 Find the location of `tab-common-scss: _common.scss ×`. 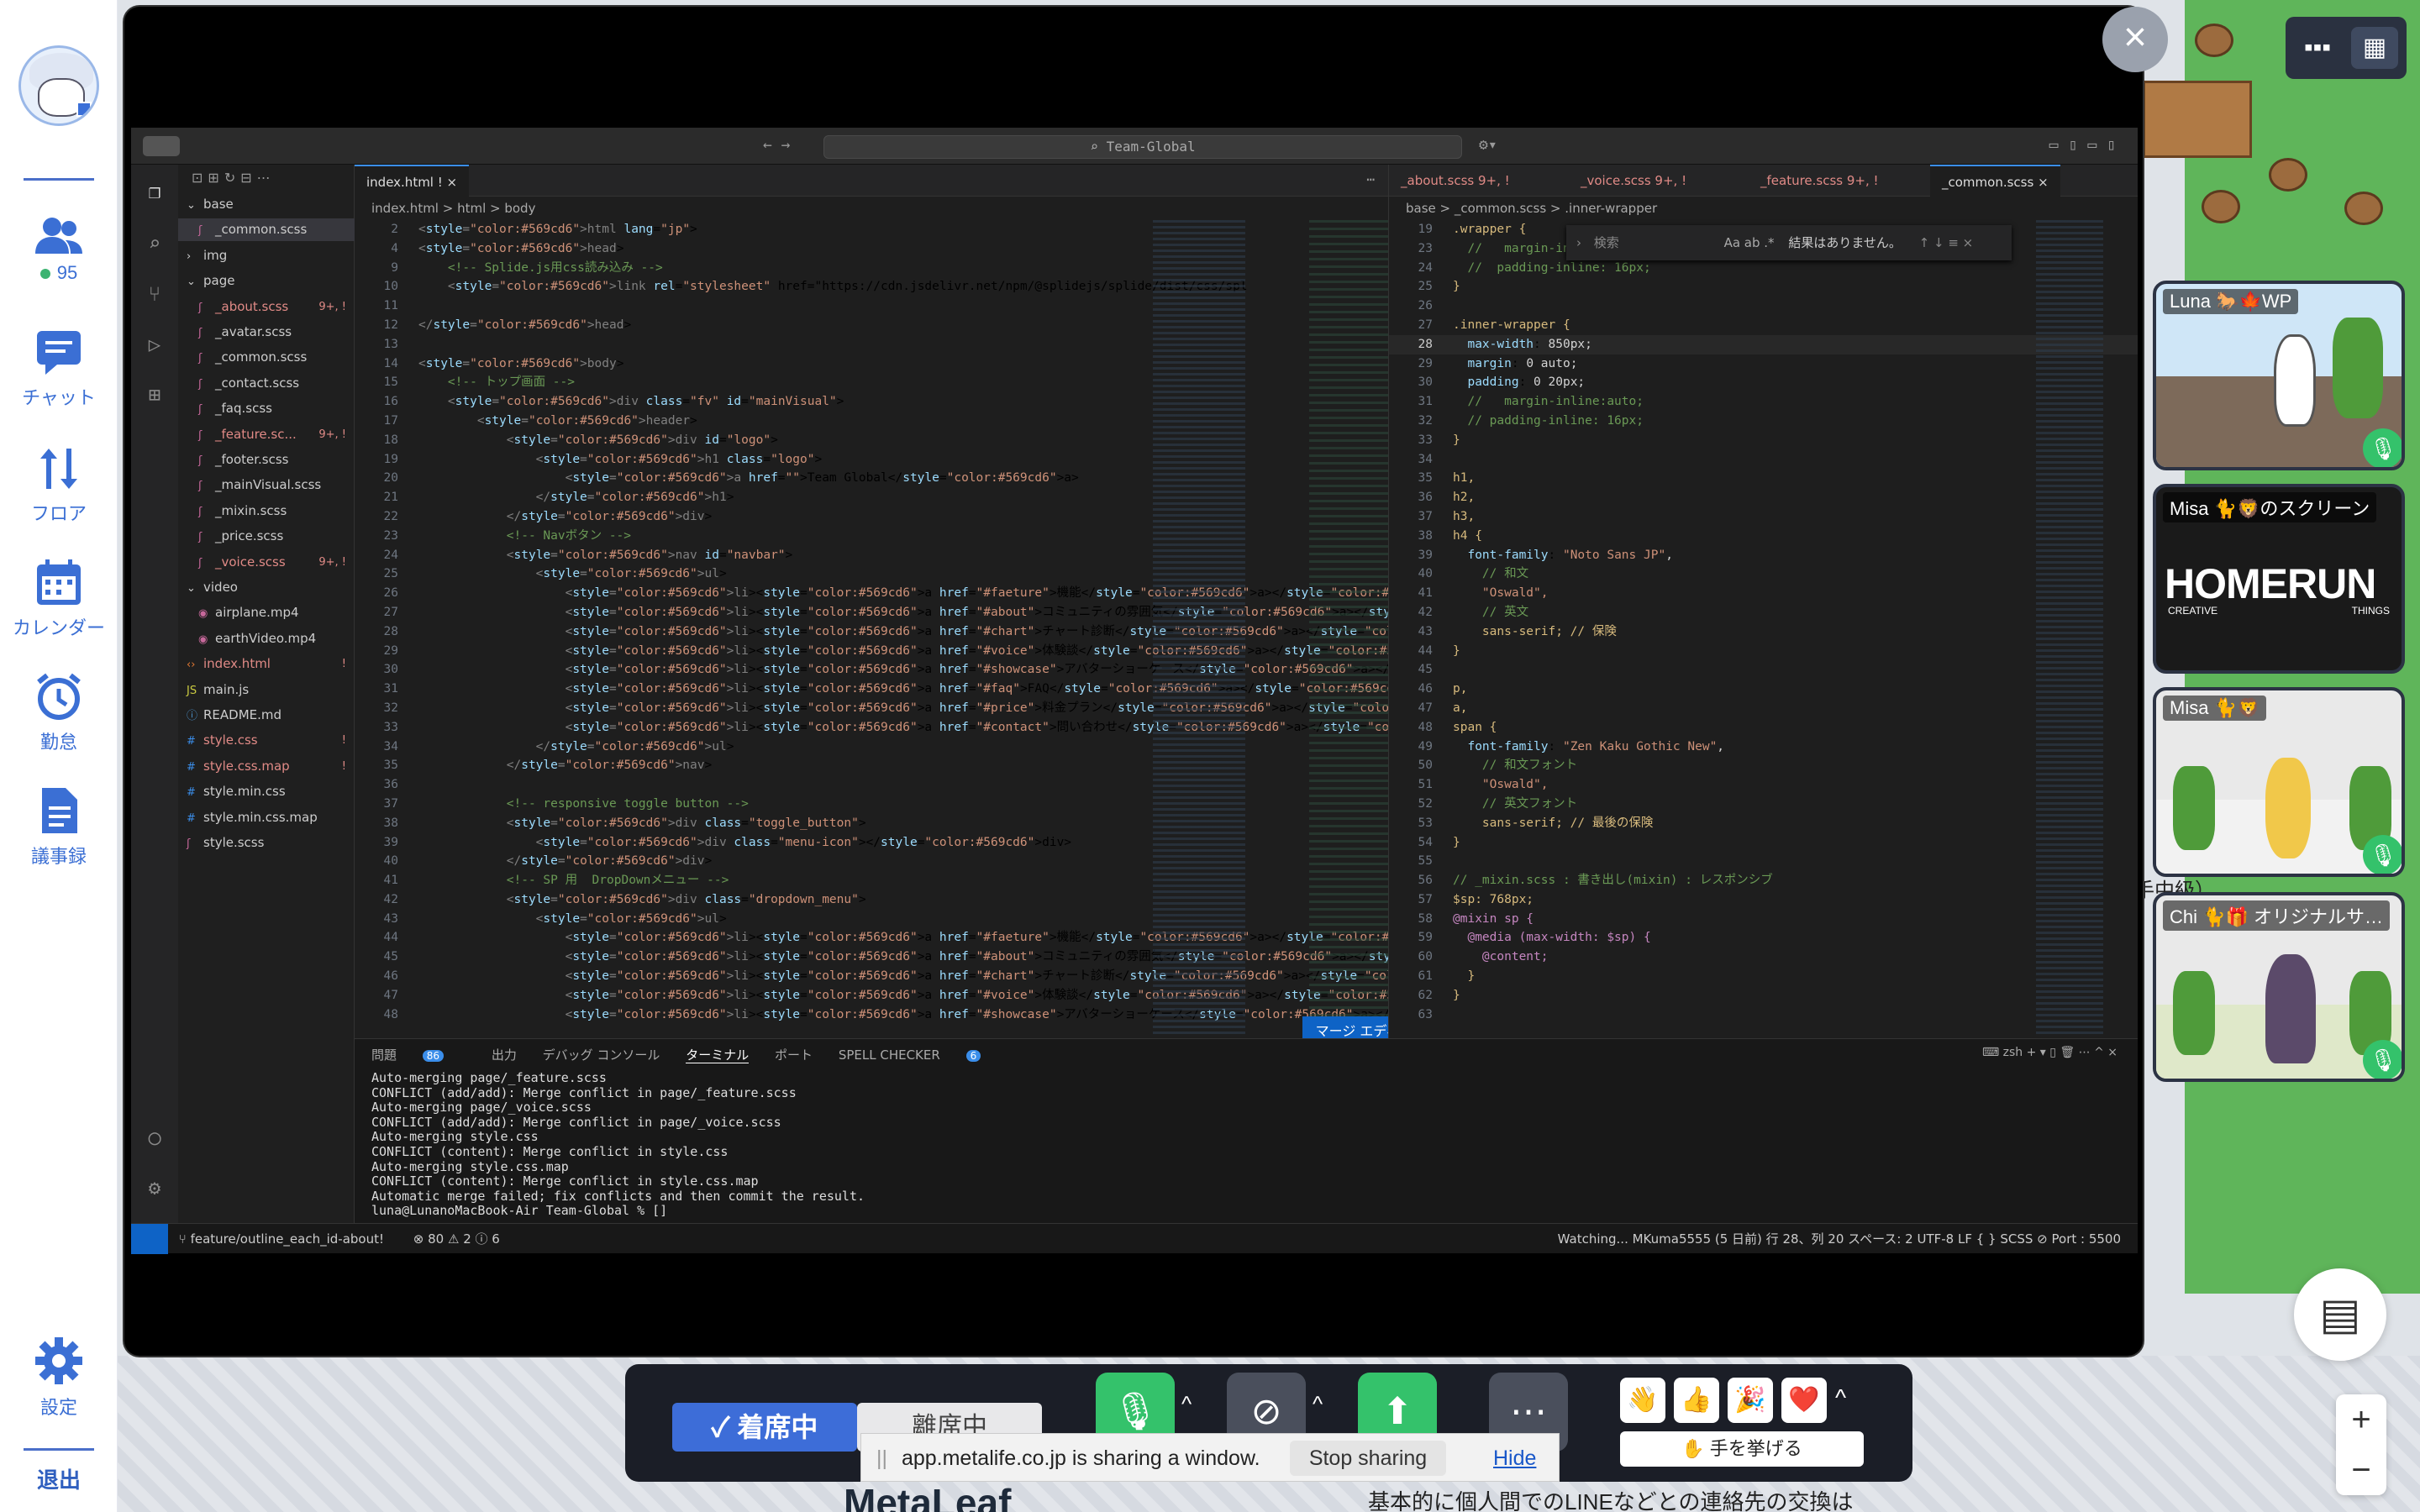

tab-common-scss: _common.scss × is located at coordinates (1995, 181).